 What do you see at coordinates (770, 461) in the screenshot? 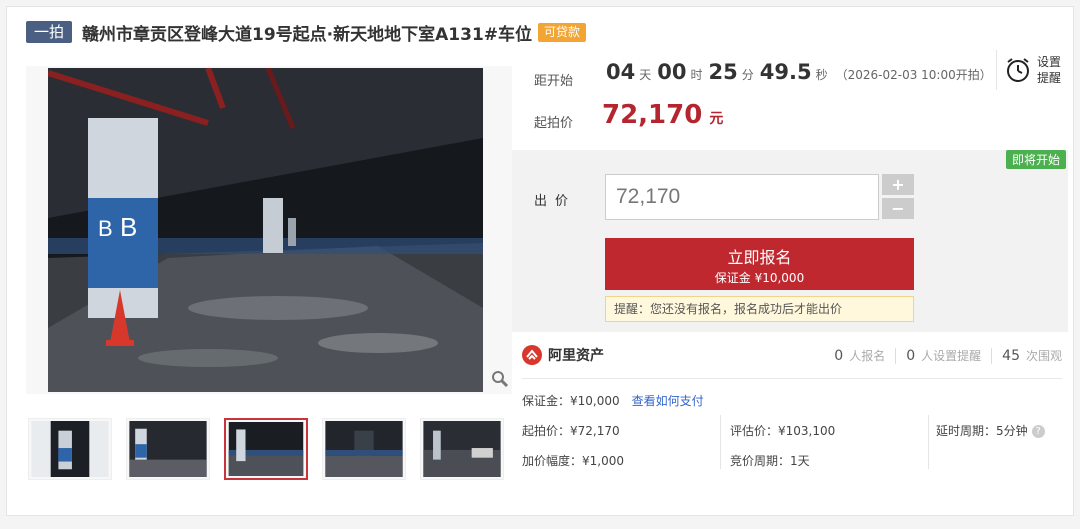
I see `detail-bid-period: 竞价周期：1天` at bounding box center [770, 461].